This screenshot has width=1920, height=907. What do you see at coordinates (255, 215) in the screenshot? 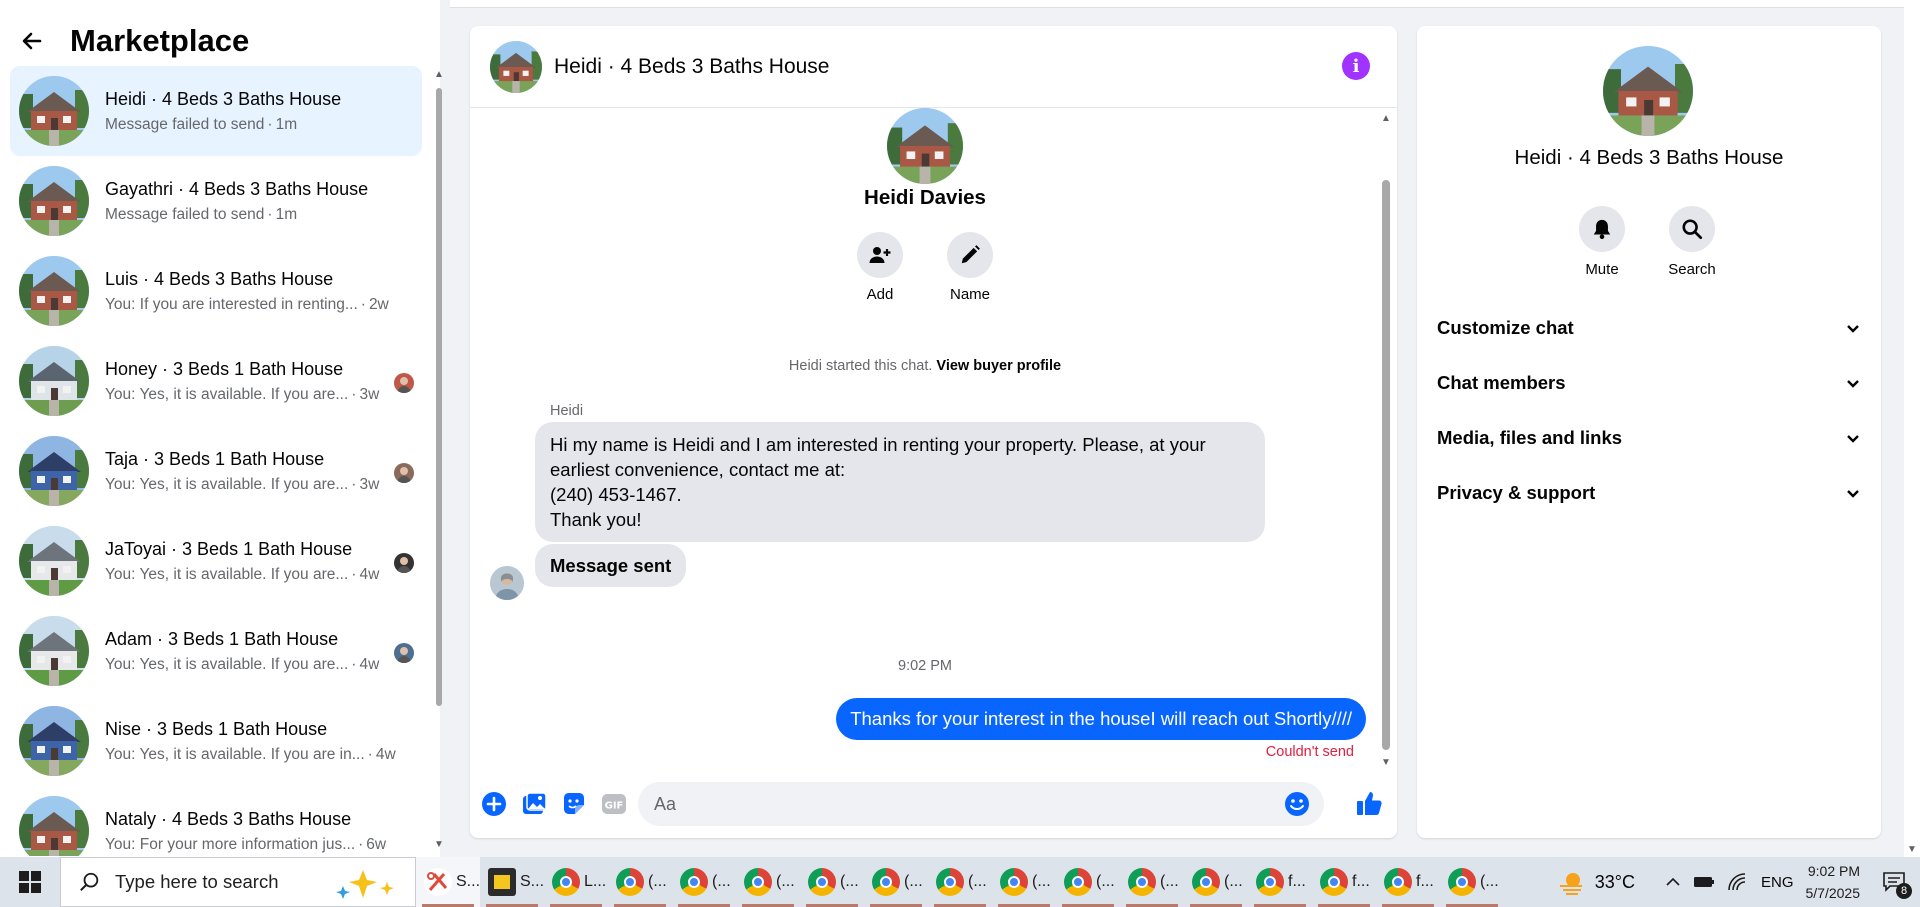
I see `conversation-preview: Message failed to send · 1m` at bounding box center [255, 215].